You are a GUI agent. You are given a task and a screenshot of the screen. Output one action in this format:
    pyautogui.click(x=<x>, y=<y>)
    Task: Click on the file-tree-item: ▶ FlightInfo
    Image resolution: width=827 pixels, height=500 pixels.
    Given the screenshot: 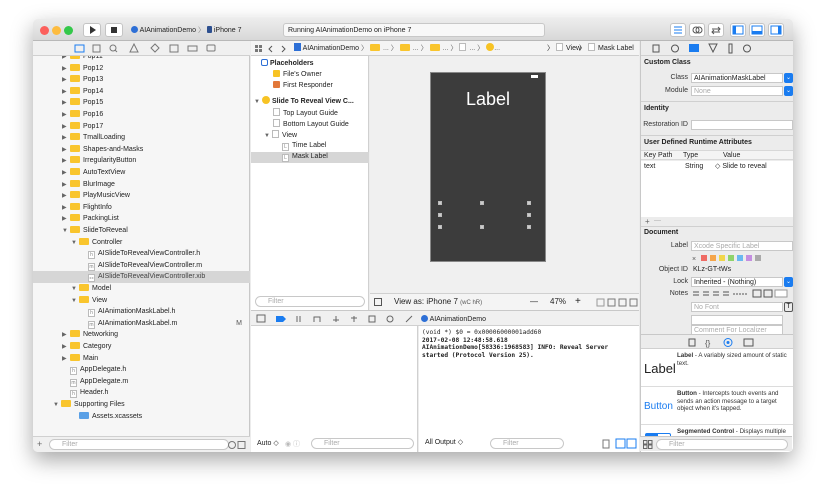 What is the action you would take?
    pyautogui.click(x=141, y=208)
    